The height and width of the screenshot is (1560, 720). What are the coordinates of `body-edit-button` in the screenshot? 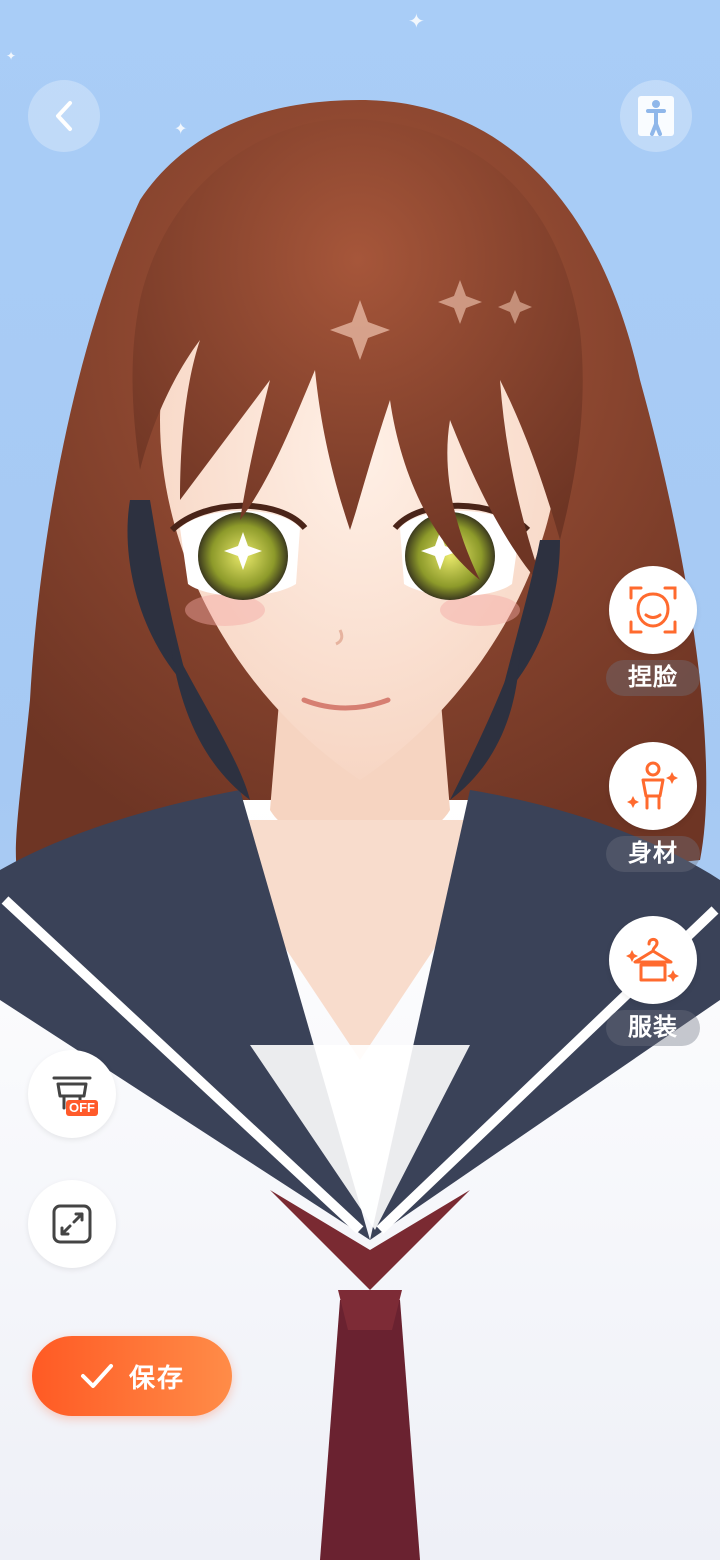 It's located at (653, 786).